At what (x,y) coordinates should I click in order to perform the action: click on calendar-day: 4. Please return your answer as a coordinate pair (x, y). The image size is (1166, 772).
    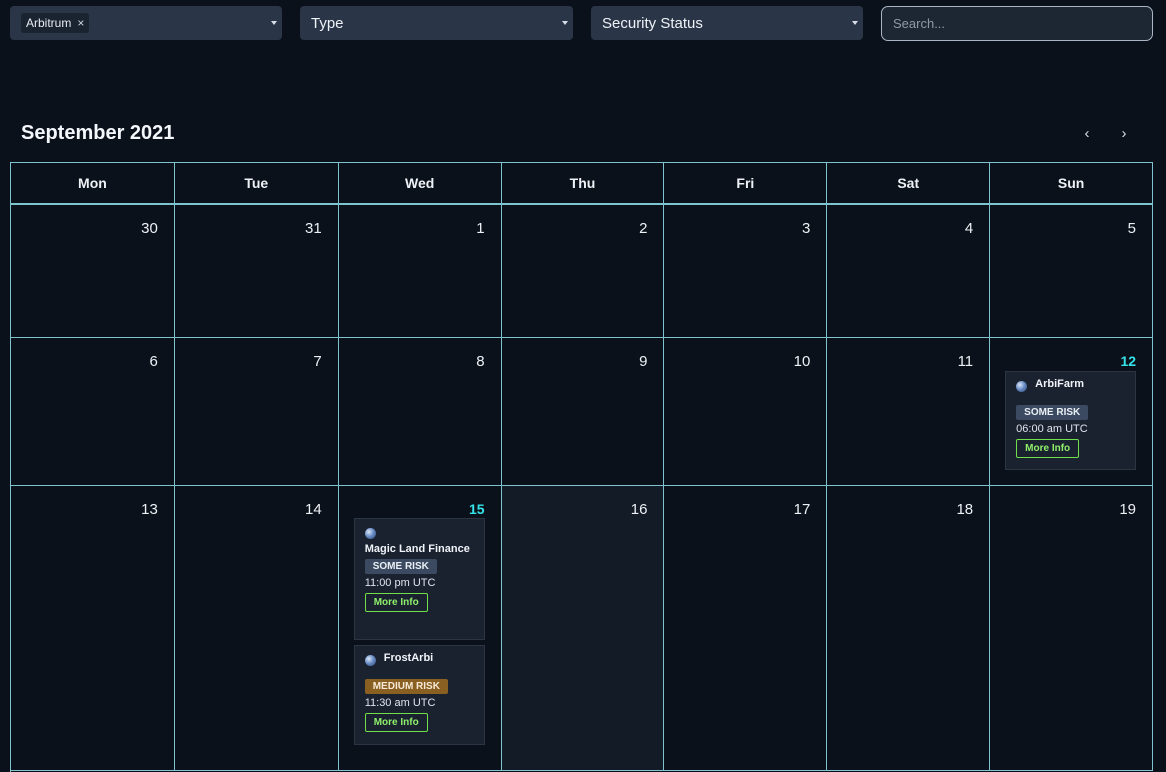
    Looking at the image, I should click on (909, 271).